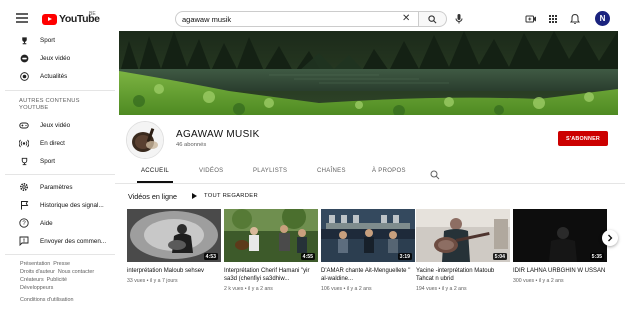 Image resolution: width=640 pixels, height=312 pixels. I want to click on clear-search-icon: ✕, so click(406, 18).